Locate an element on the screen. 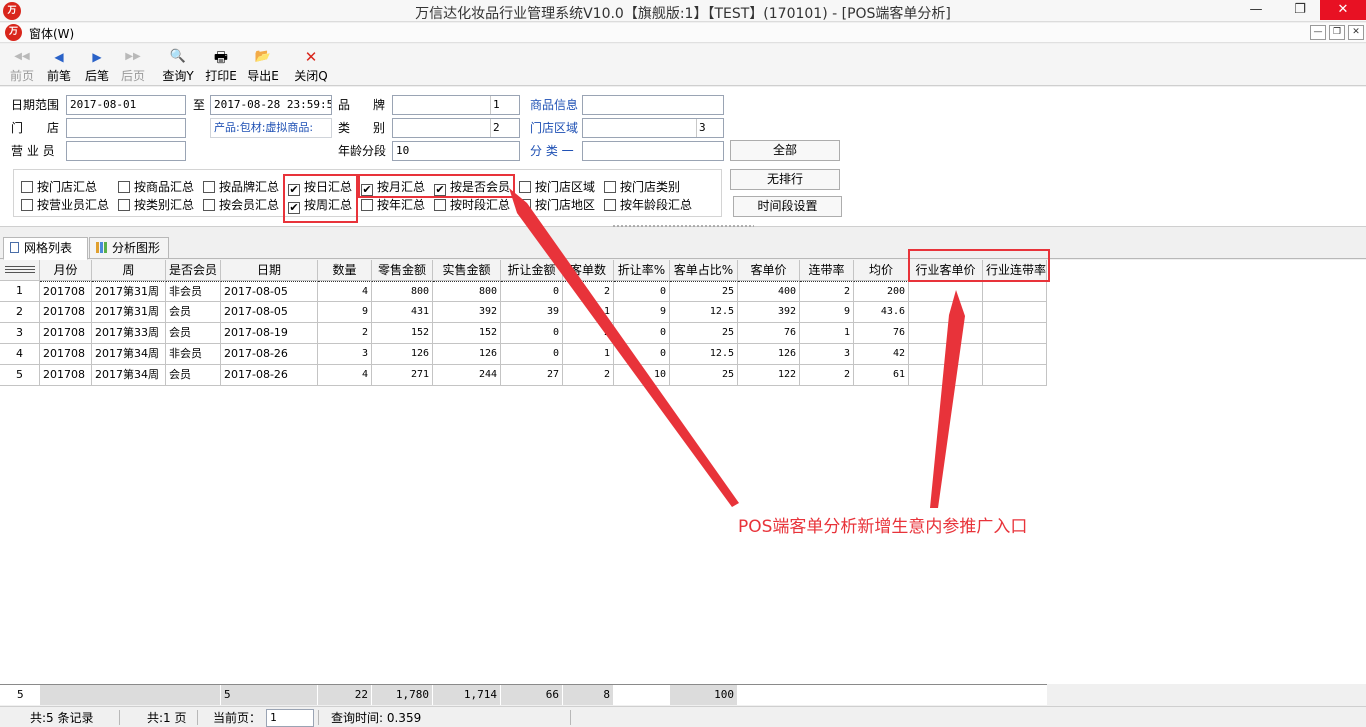  column-header: 均价 is located at coordinates (881, 270).